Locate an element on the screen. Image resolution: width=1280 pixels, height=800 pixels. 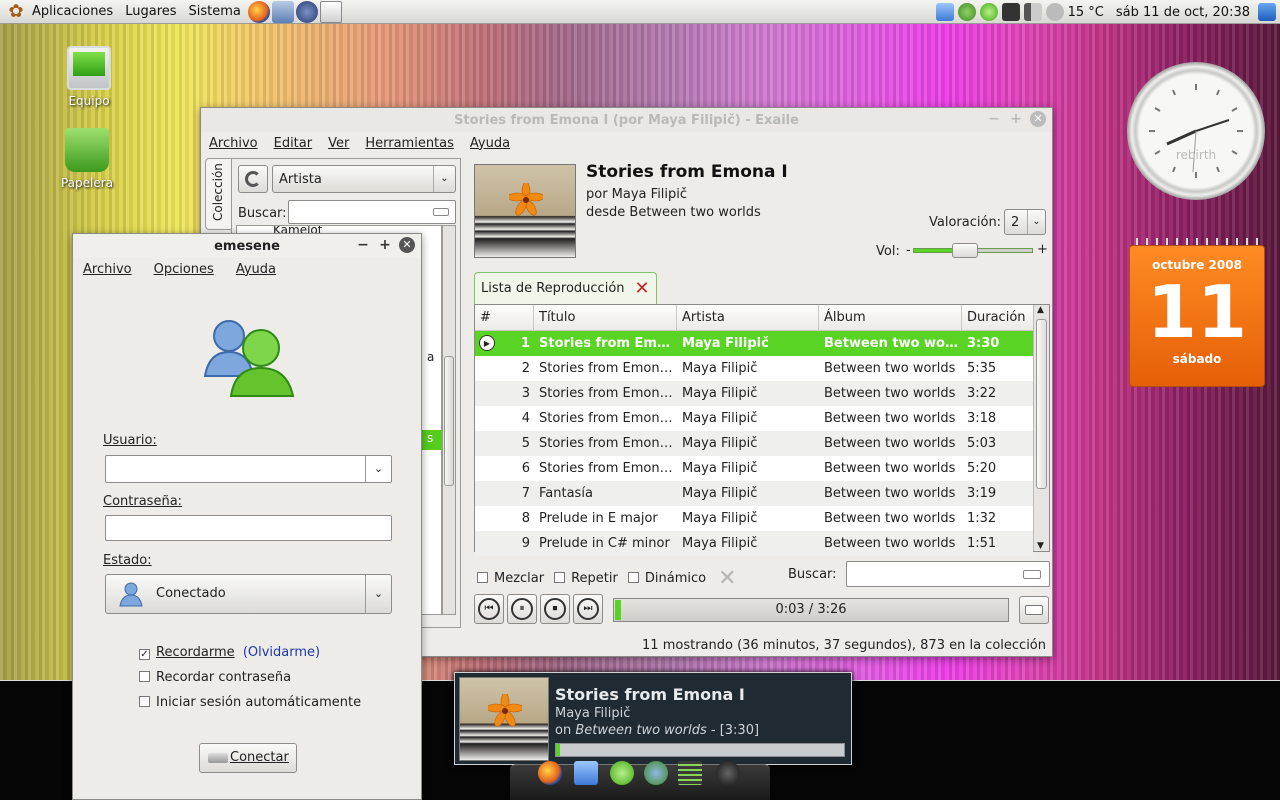
miniplayer-button is located at coordinates (1034, 610).